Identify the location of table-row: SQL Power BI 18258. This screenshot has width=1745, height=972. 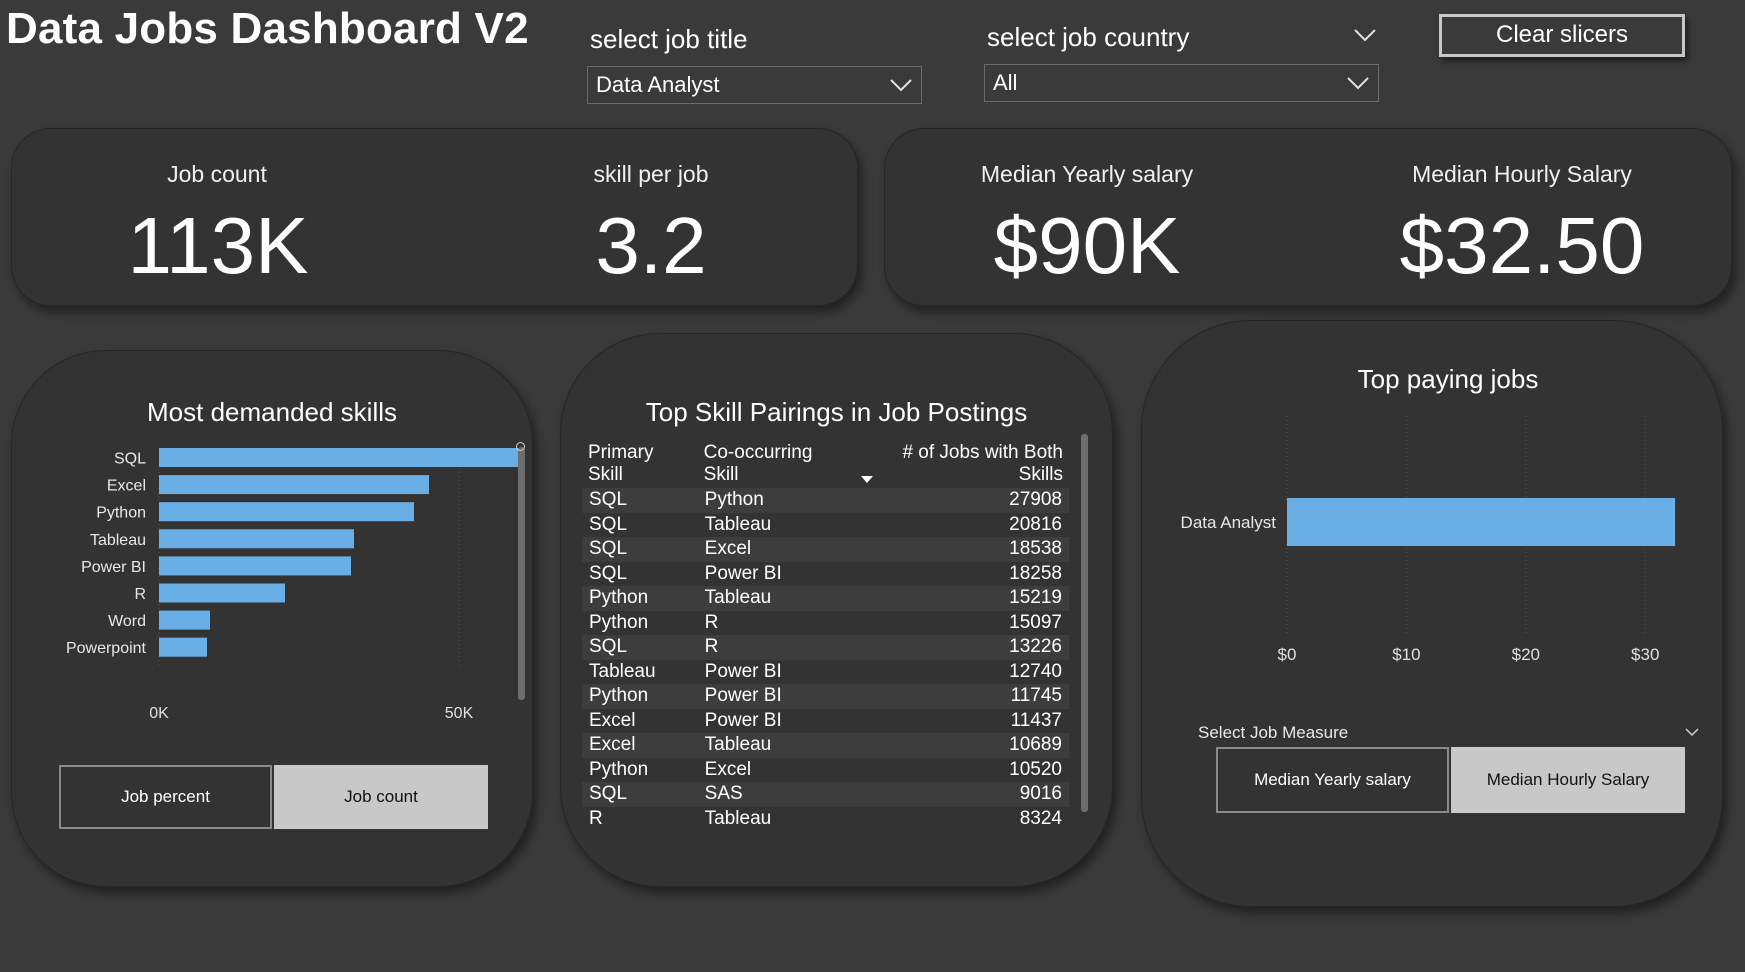
(825, 573).